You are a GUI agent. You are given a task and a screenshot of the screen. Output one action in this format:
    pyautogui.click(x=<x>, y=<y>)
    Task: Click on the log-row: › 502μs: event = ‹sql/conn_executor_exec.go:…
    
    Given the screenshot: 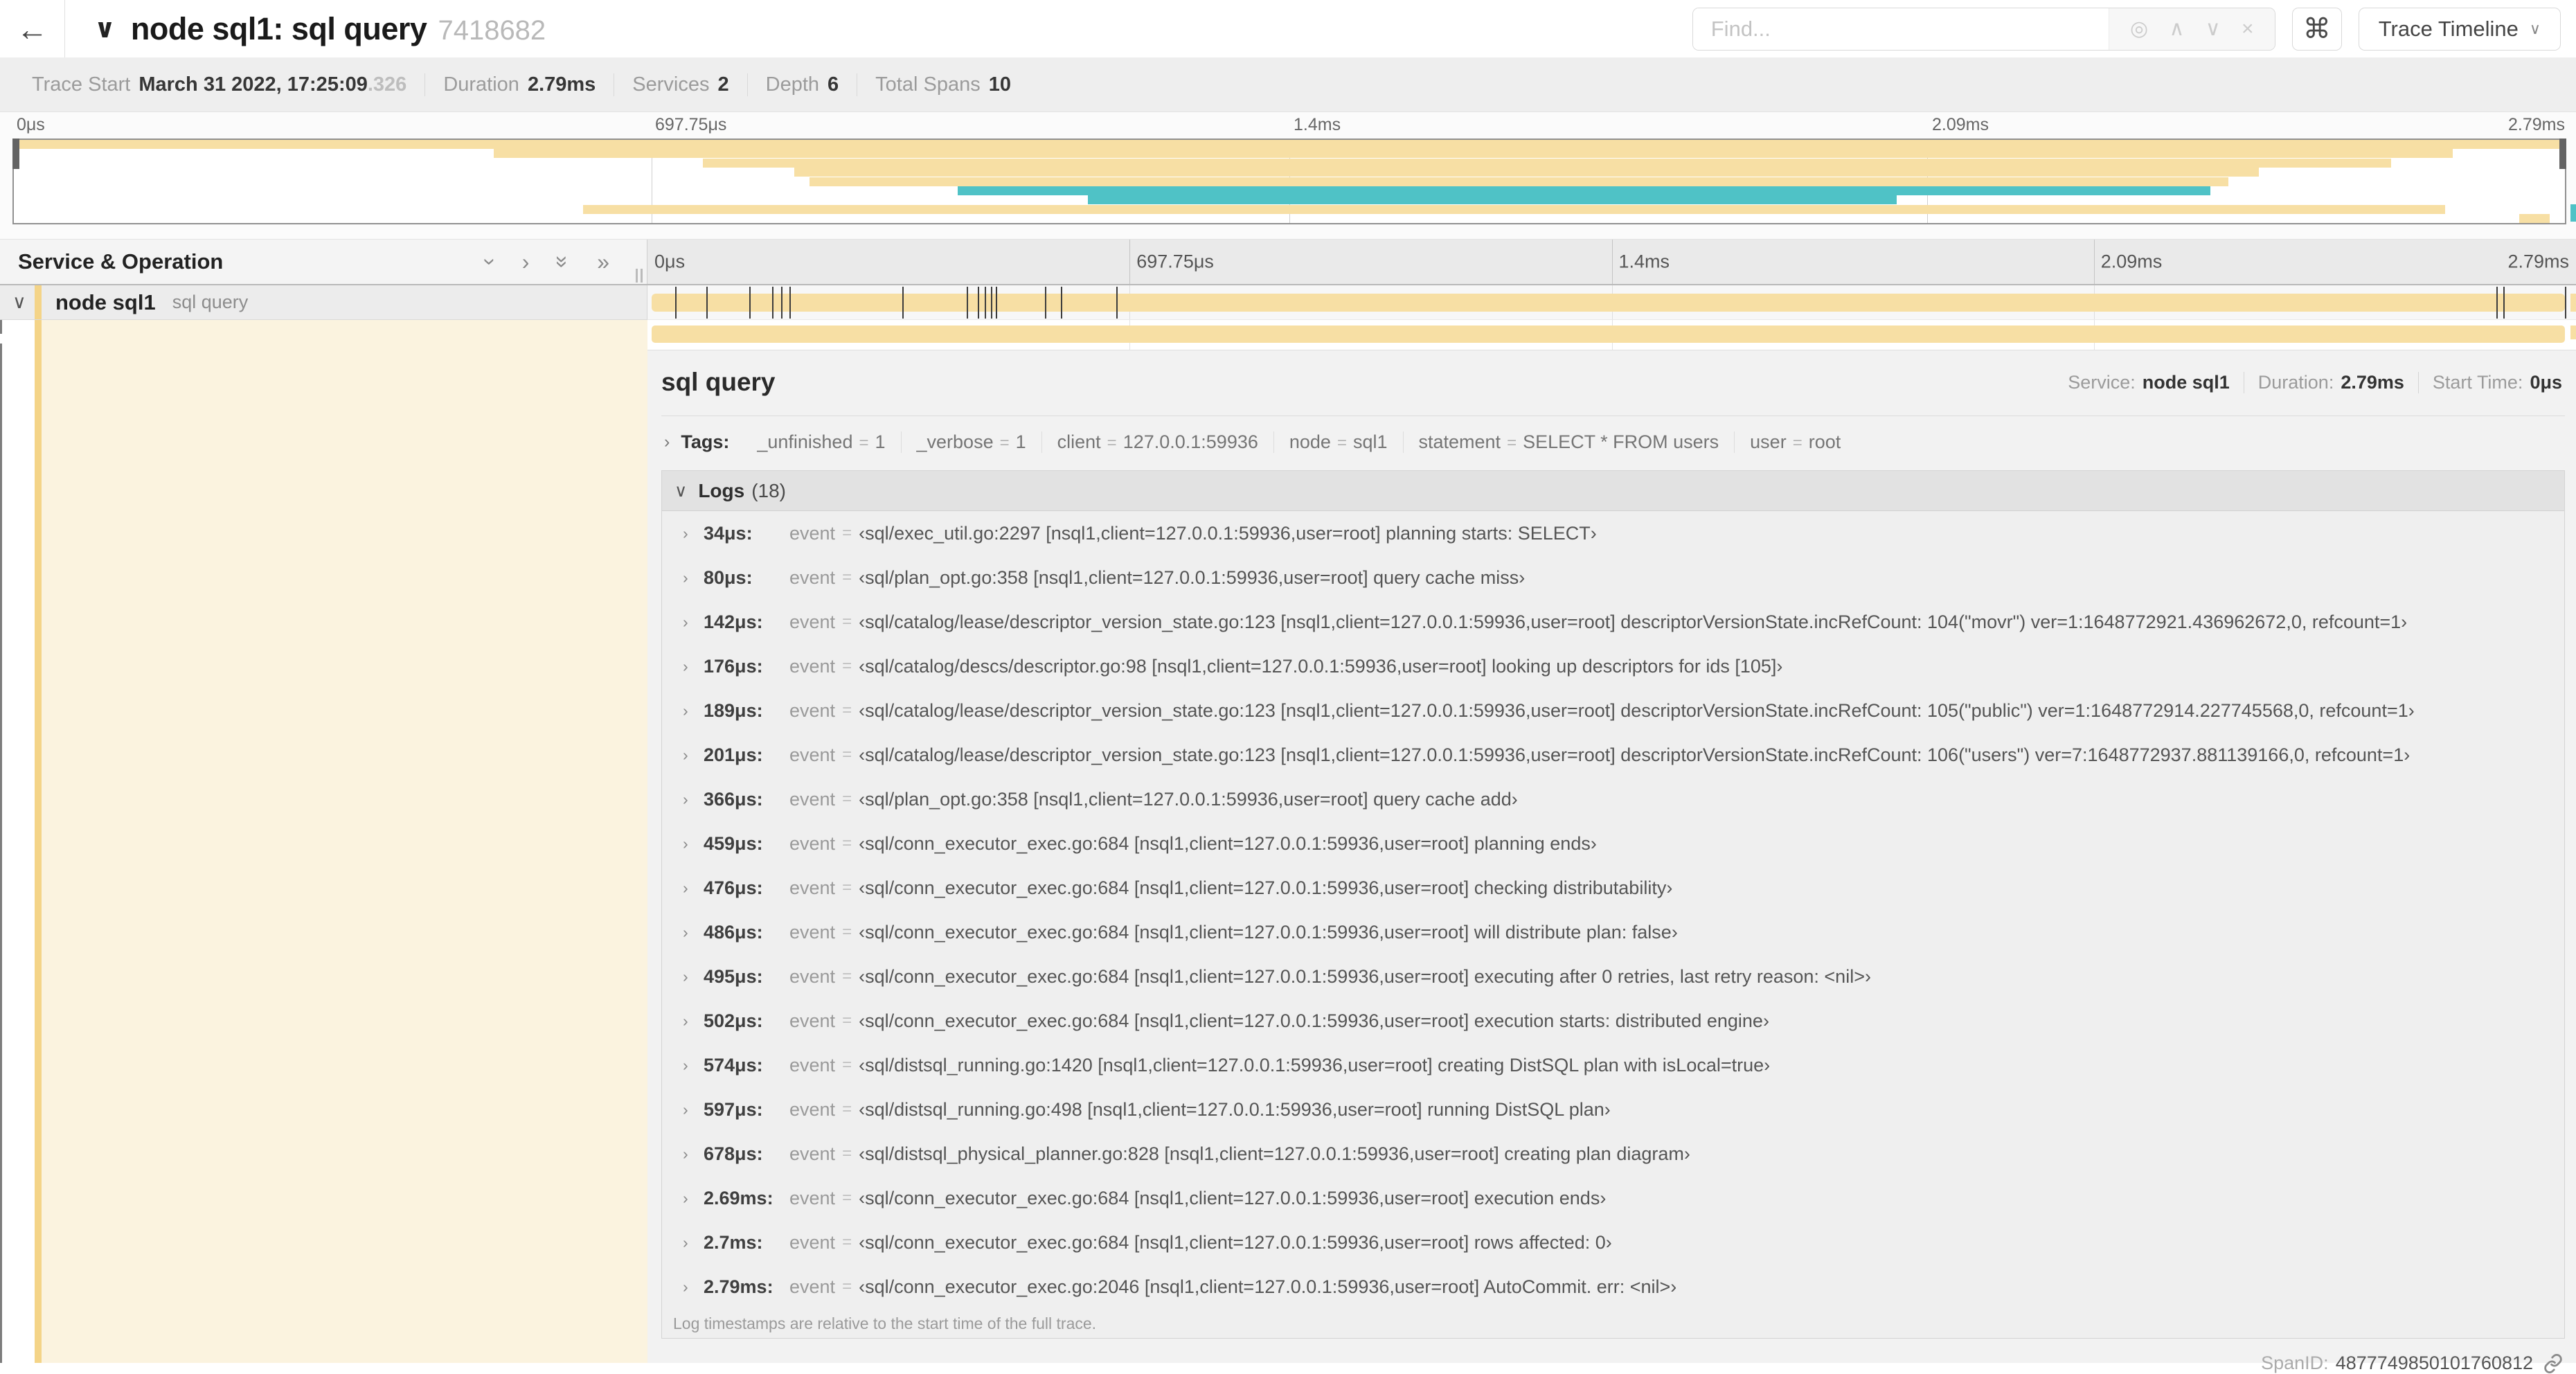 What is the action you would take?
    pyautogui.click(x=1613, y=1021)
    